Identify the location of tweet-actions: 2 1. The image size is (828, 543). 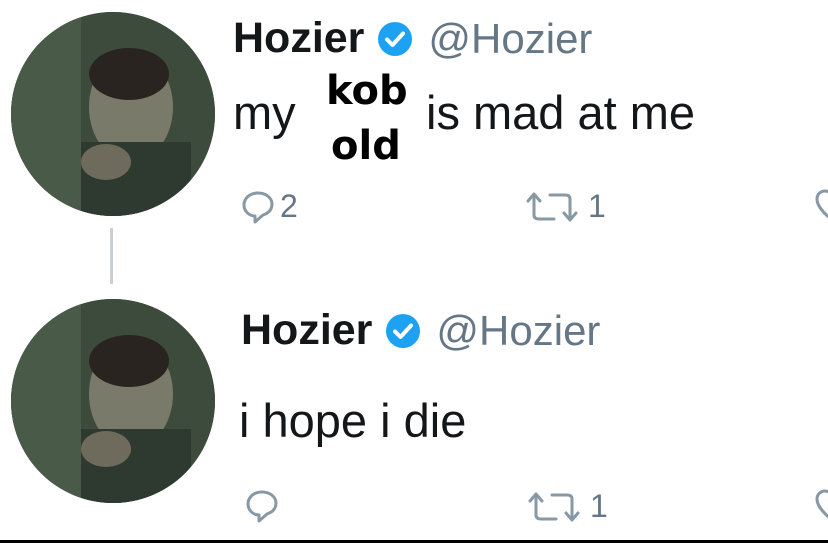
(414, 208).